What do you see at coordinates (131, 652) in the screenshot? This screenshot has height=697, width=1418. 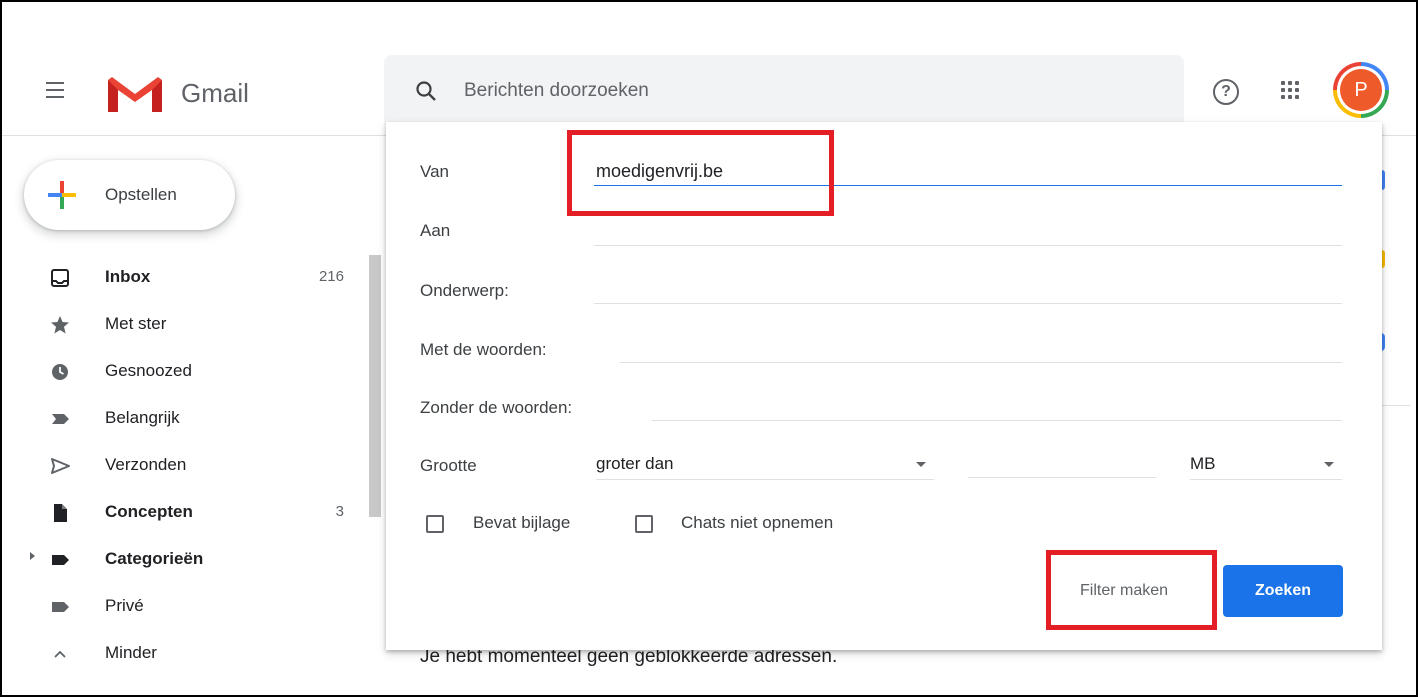 I see `sidebar-item-label: Minder` at bounding box center [131, 652].